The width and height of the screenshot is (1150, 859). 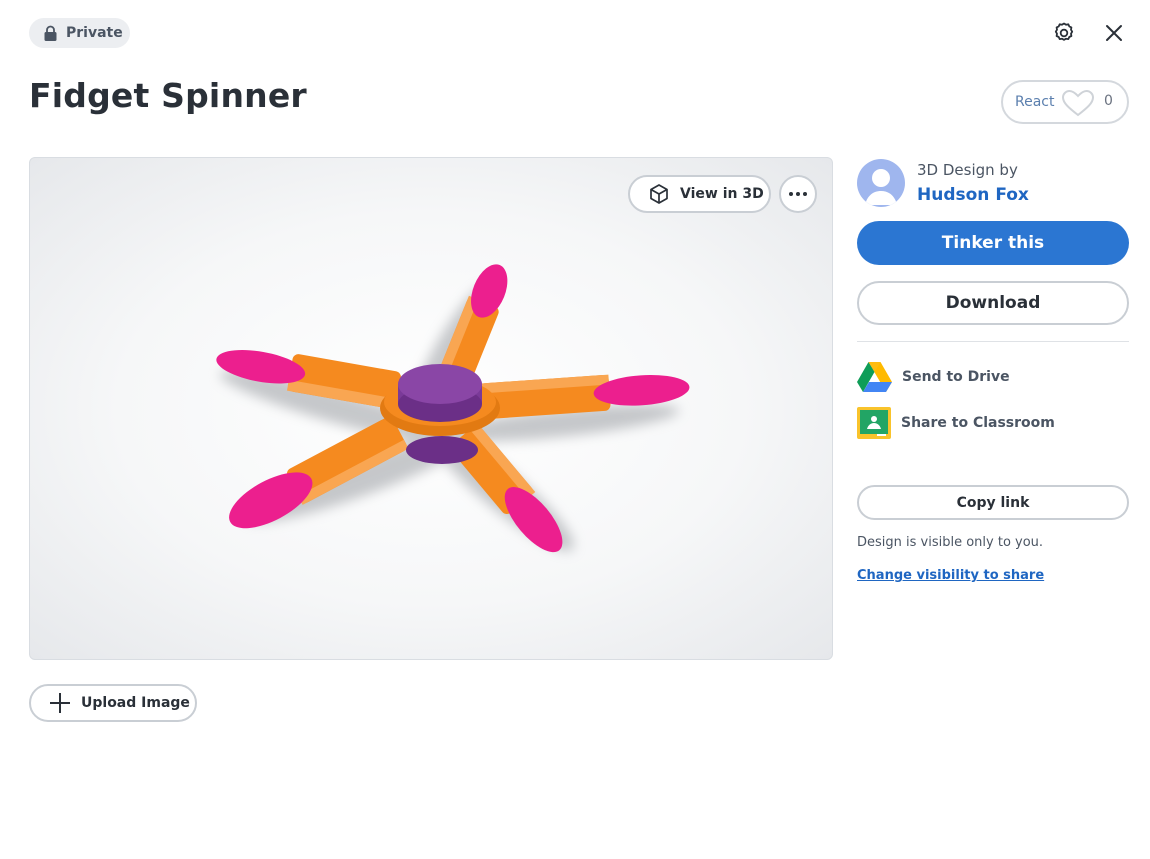 What do you see at coordinates (135, 703) in the screenshot?
I see `upload-image-label: Upload Image` at bounding box center [135, 703].